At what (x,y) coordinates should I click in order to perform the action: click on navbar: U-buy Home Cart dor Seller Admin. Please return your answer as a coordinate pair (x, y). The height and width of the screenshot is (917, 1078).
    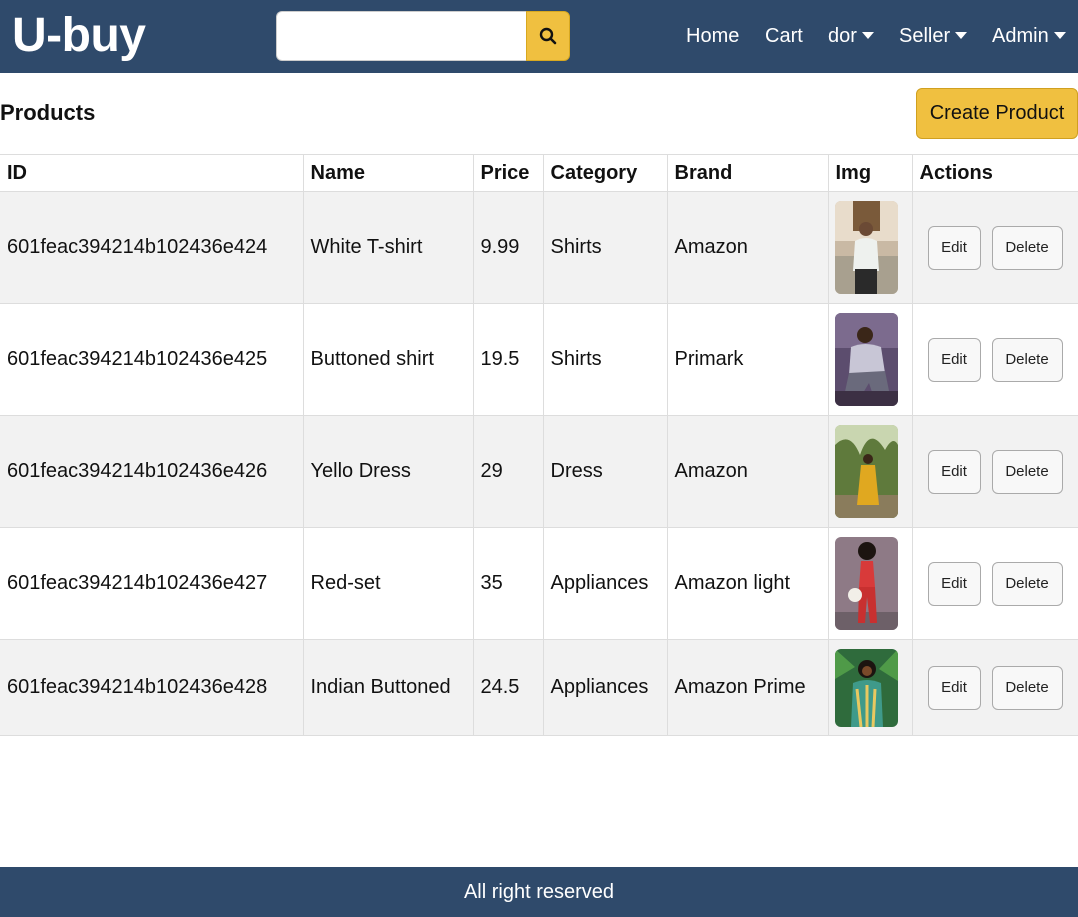
    Looking at the image, I should click on (539, 36).